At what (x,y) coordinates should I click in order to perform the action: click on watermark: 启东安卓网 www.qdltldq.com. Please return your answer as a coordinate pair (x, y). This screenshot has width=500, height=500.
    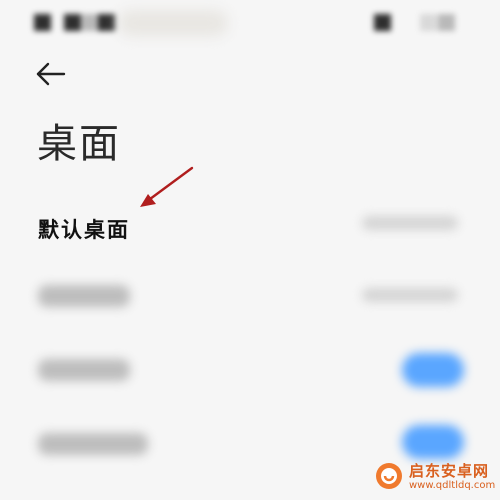
    Looking at the image, I should click on (436, 478).